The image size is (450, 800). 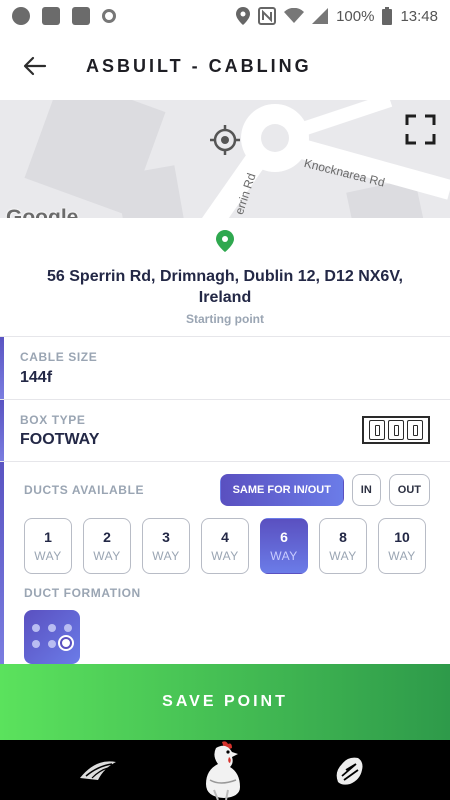 I want to click on map-pin-icon, so click(x=225, y=241).